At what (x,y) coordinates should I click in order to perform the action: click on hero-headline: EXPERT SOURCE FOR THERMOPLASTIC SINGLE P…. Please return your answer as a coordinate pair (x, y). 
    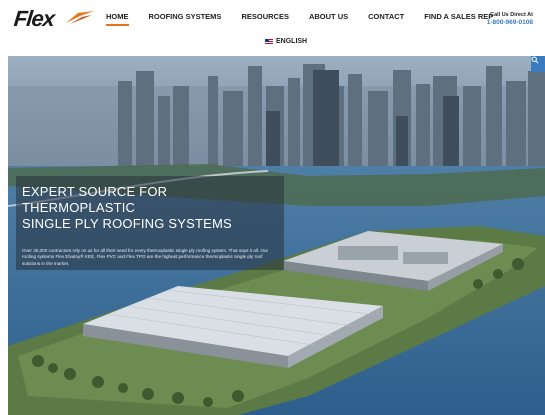
    Looking at the image, I should click on (127, 208).